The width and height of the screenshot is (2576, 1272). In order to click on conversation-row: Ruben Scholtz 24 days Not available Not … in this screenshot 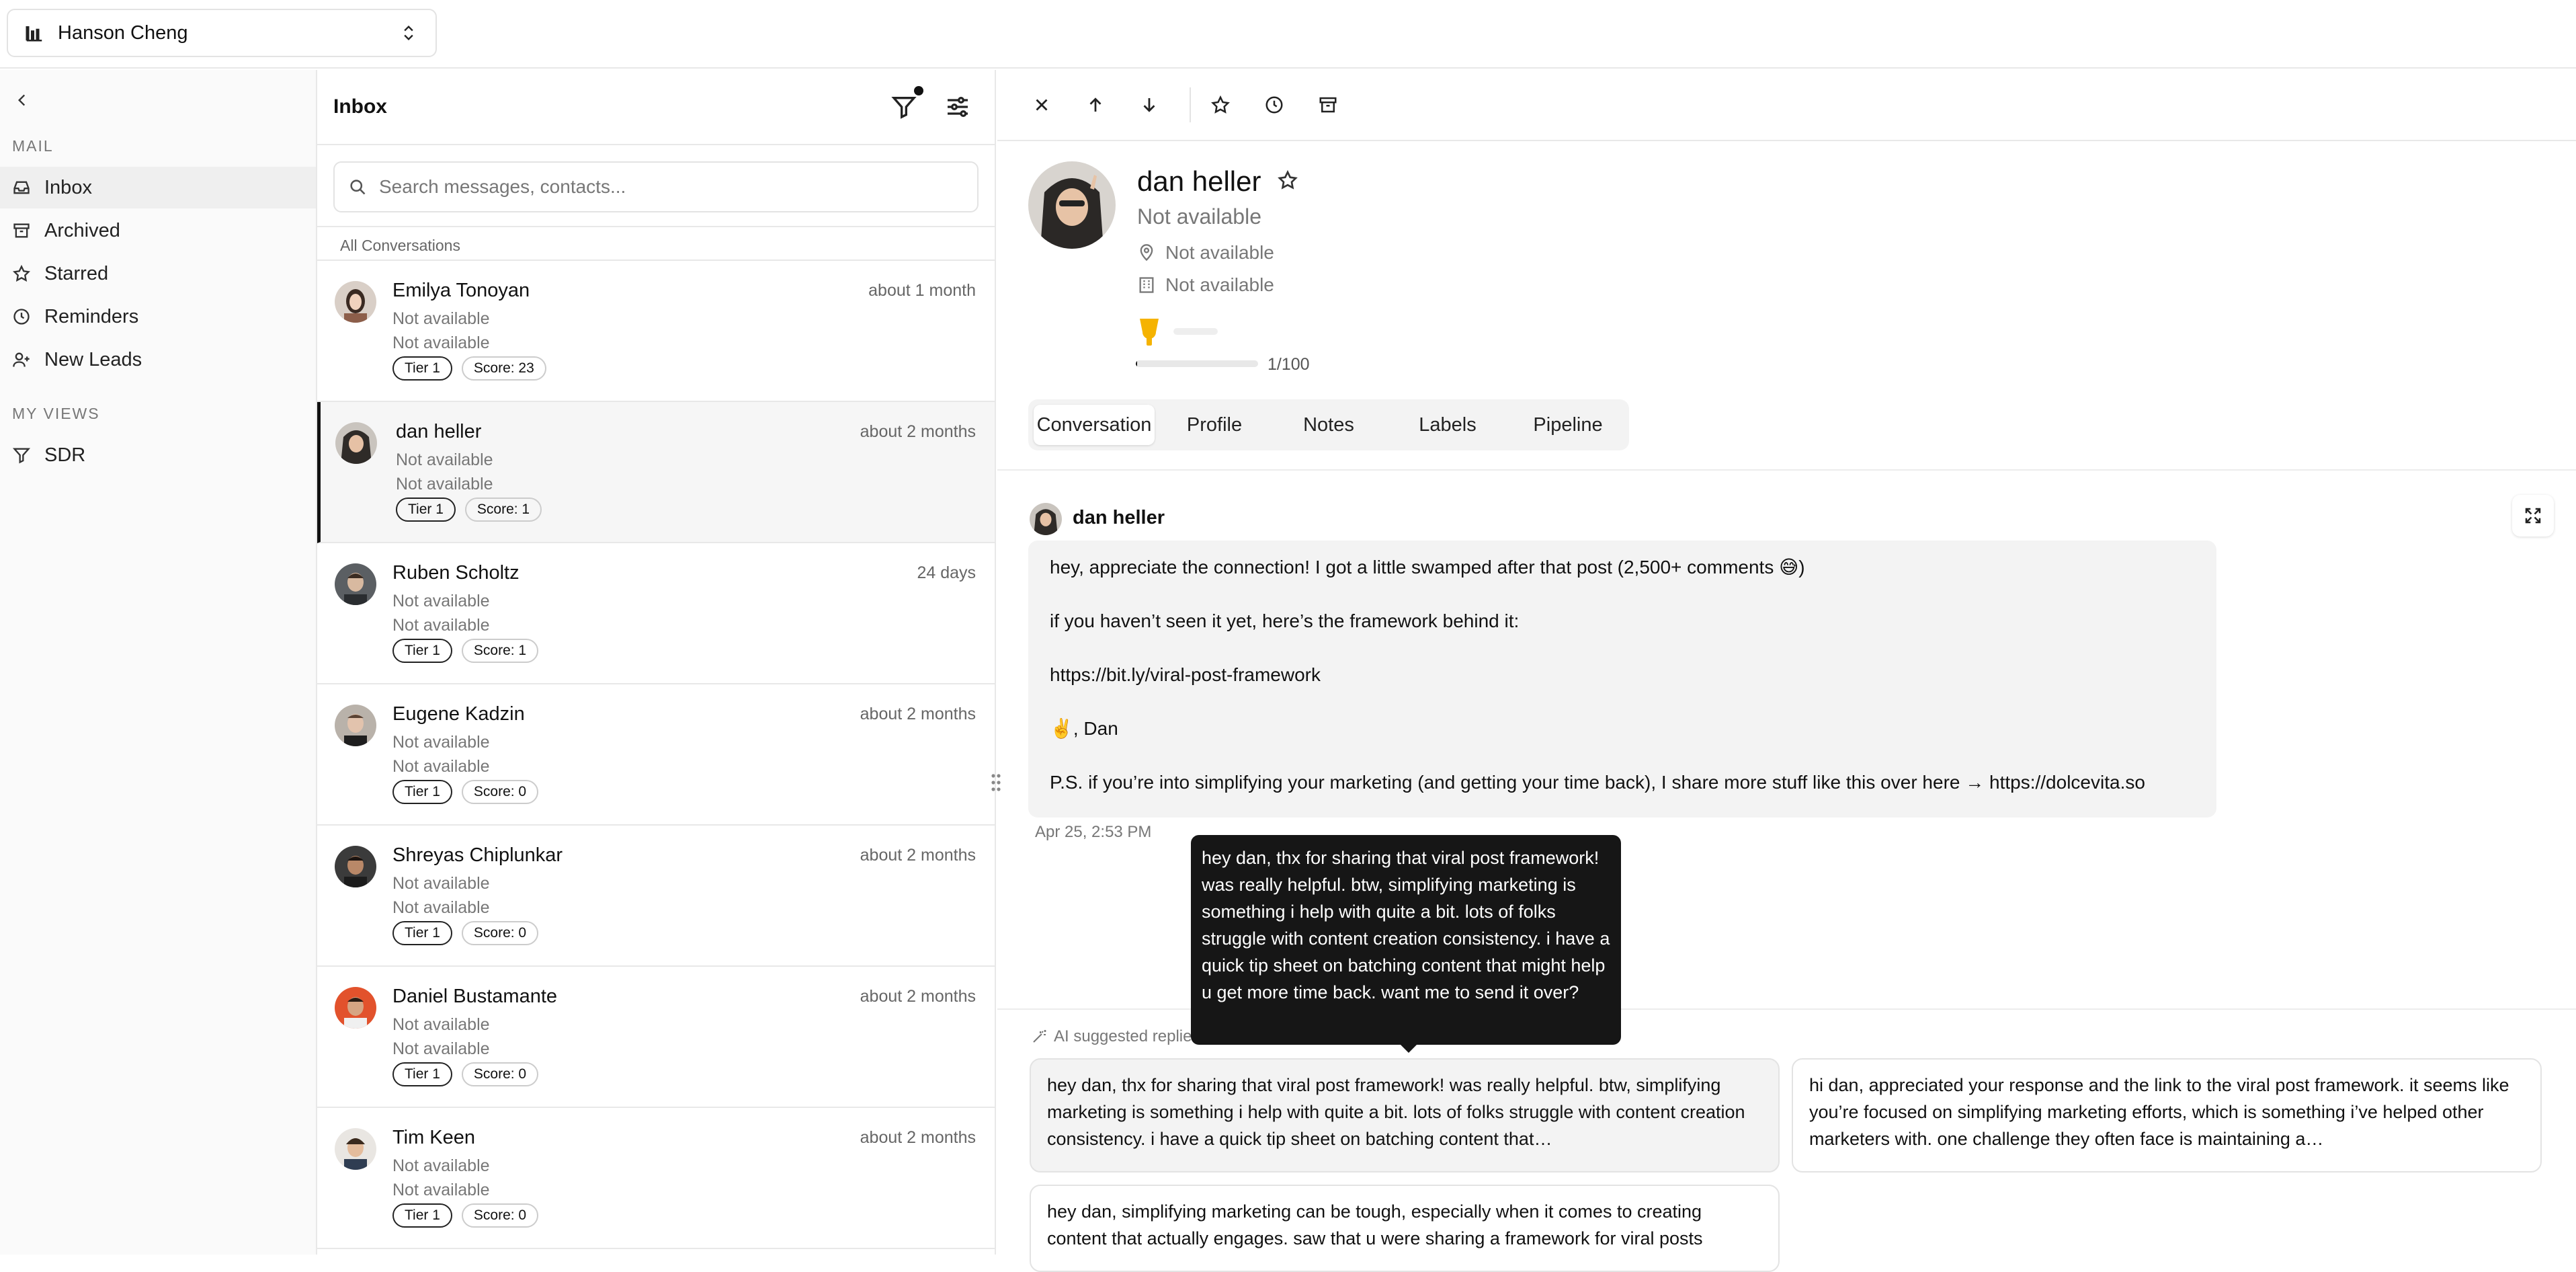, I will do `click(656, 613)`.